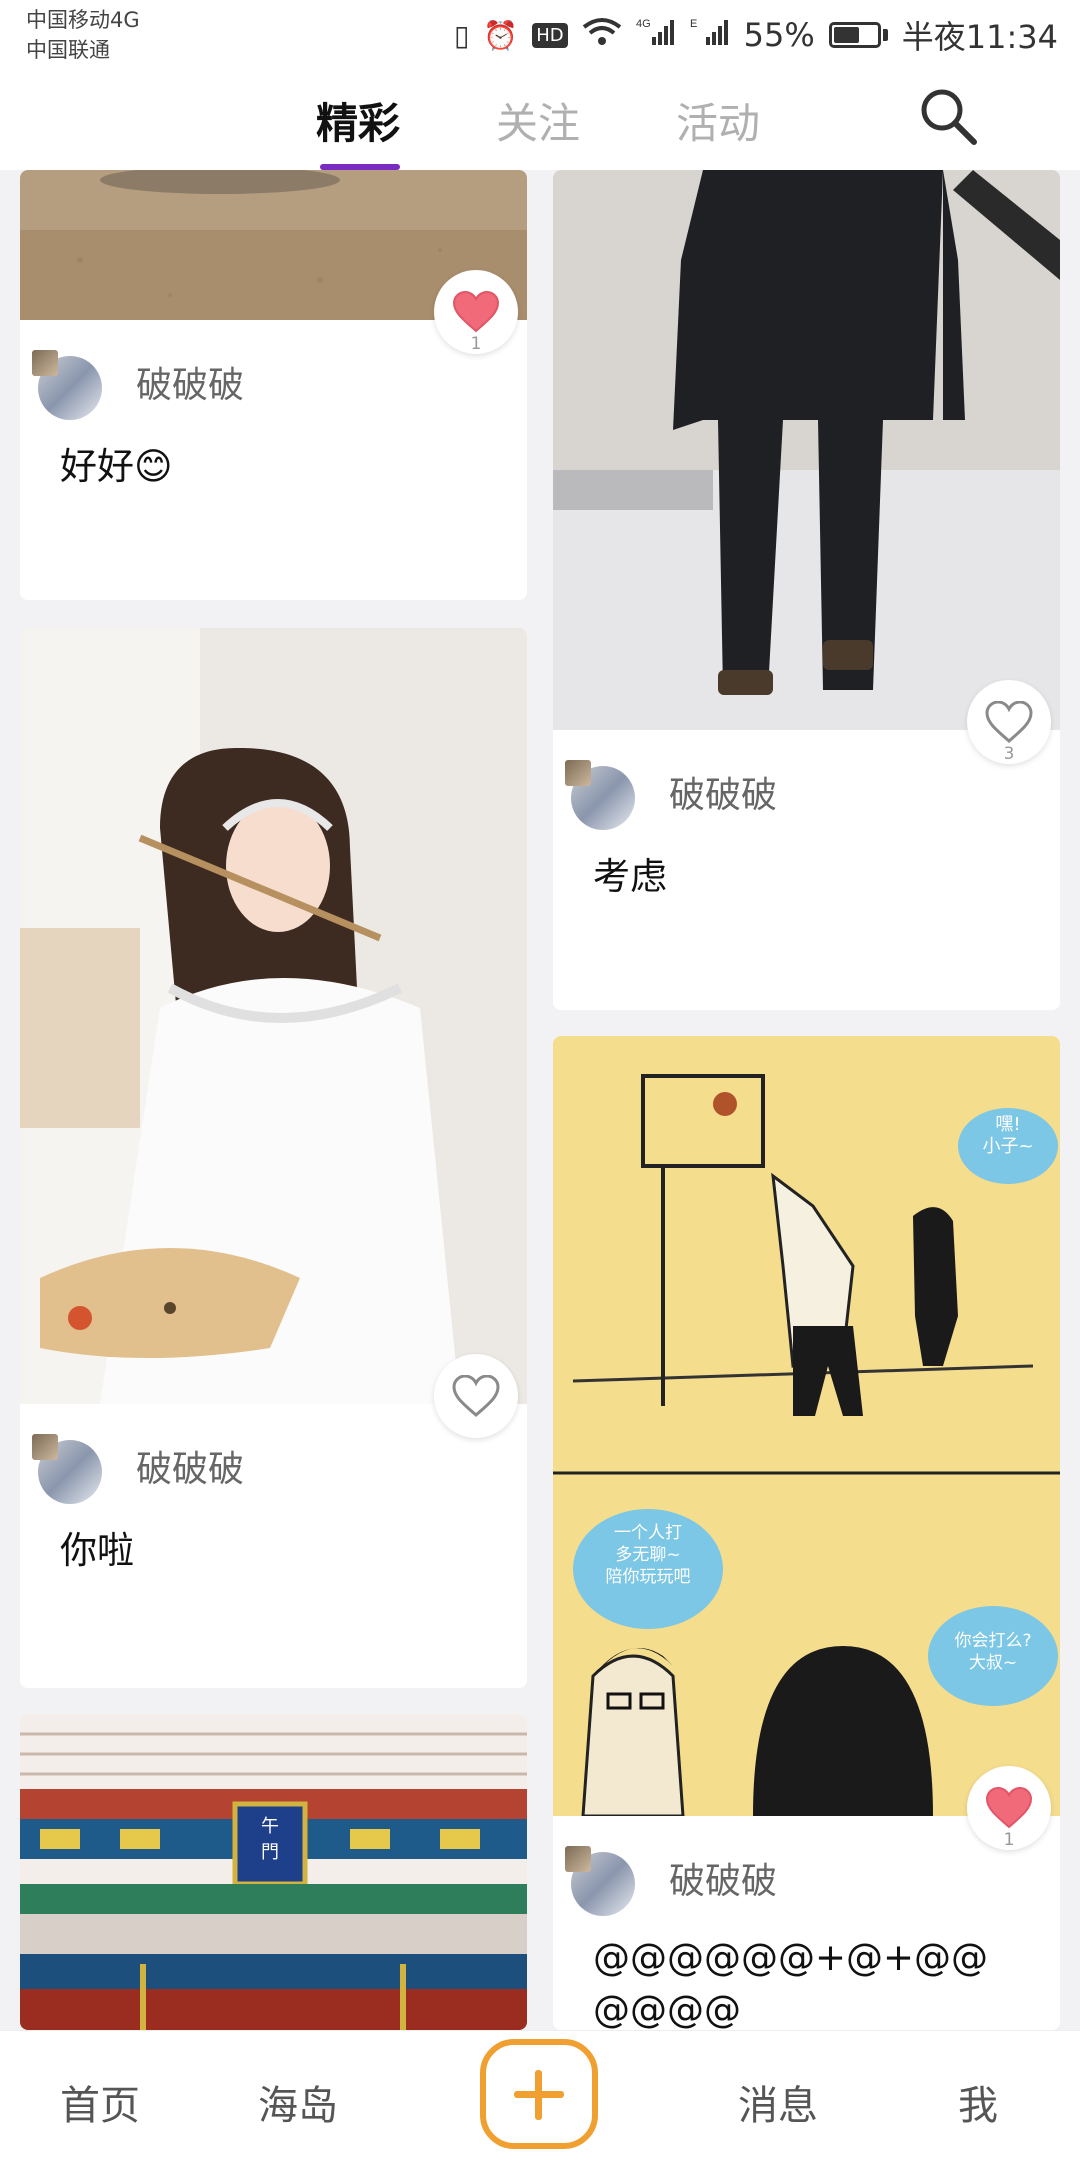  Describe the element at coordinates (643, 24) in the screenshot. I see `signal-1-label: 4G` at that location.